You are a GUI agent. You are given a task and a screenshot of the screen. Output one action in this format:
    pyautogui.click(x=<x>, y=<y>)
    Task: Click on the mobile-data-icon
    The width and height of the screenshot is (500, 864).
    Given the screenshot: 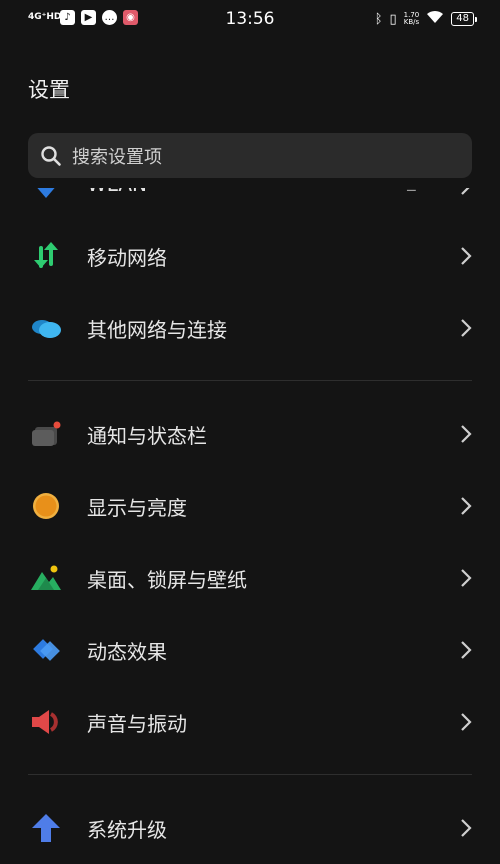 What is the action you would take?
    pyautogui.click(x=46, y=255)
    